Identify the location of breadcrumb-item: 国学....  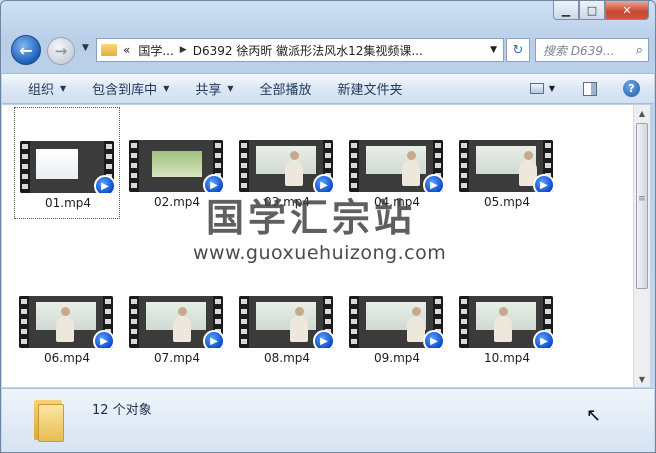
(155, 50).